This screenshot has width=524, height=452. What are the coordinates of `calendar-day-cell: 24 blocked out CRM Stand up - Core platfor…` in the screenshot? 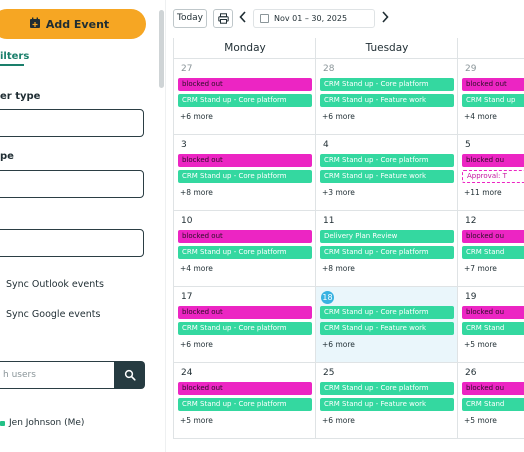 It's located at (244, 400).